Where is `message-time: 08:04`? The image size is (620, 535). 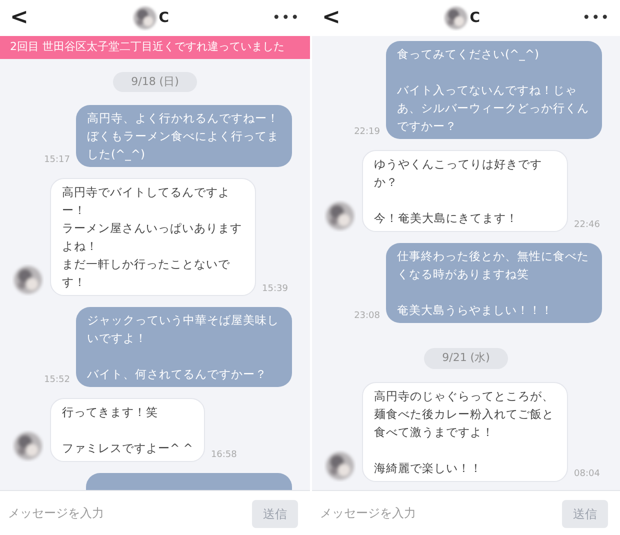 message-time: 08:04 is located at coordinates (587, 474).